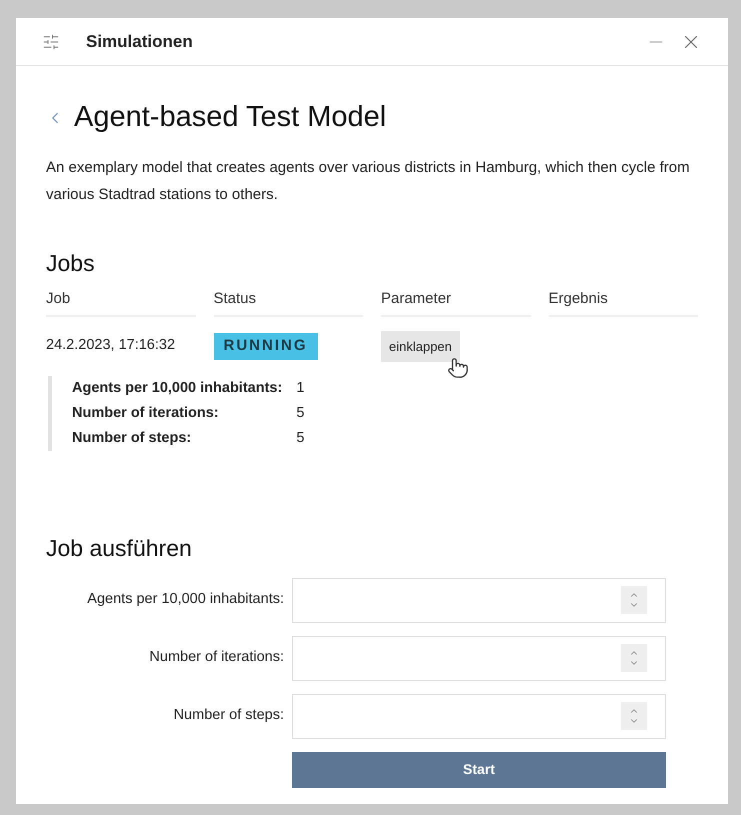  Describe the element at coordinates (216, 658) in the screenshot. I see `field-label: Number of iterations:` at that location.